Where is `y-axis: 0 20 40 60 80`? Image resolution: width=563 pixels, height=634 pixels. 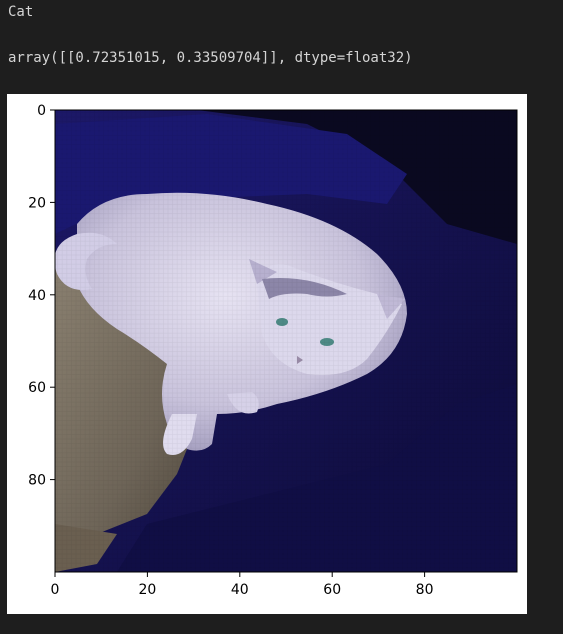 y-axis: 0 20 40 60 80 is located at coordinates (41, 296).